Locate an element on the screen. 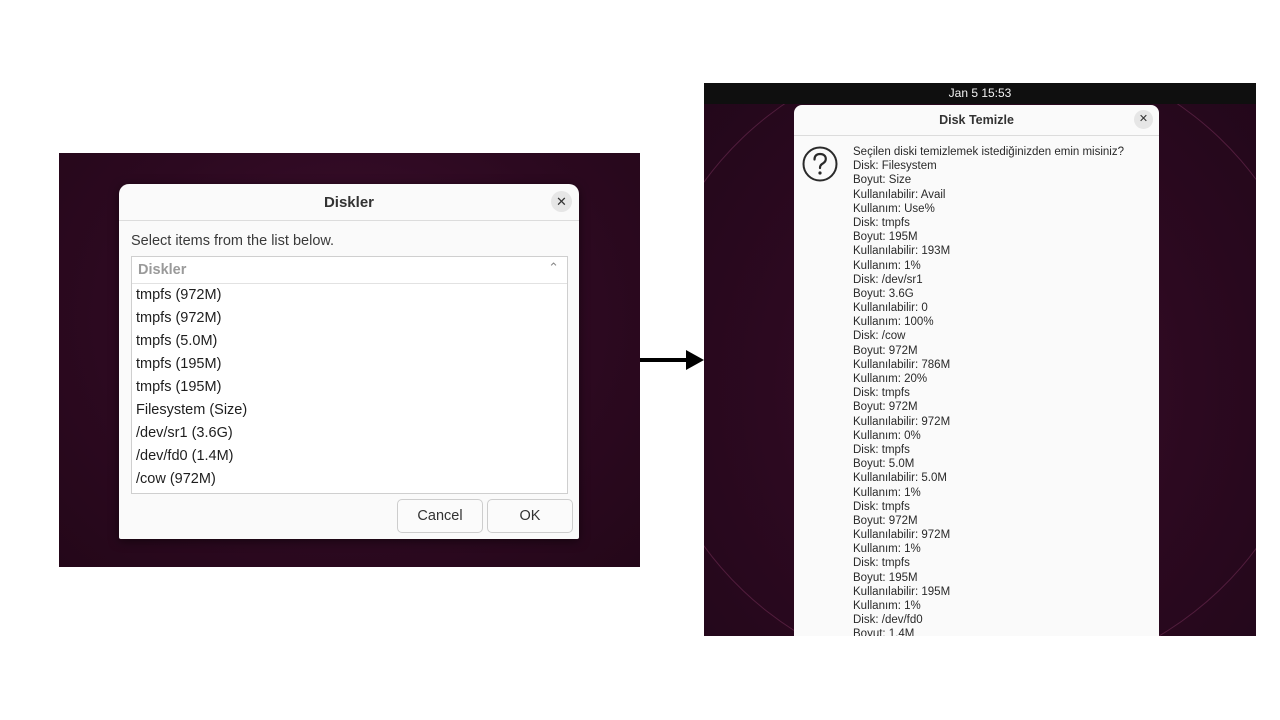 The height and width of the screenshot is (720, 1280). message-line: Disk: /cow is located at coordinates (879, 336).